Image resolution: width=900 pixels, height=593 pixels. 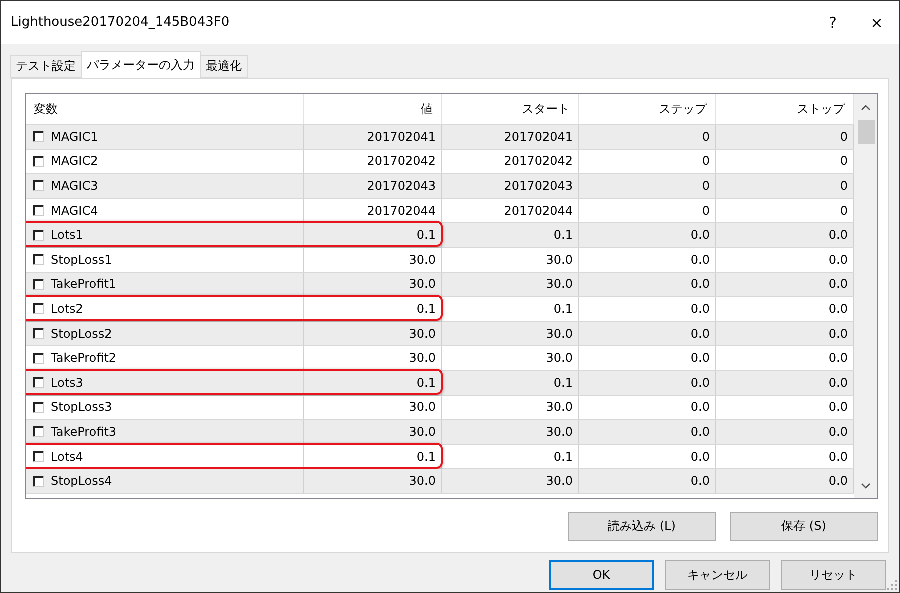 I want to click on resize-grip-icon, so click(x=892, y=585).